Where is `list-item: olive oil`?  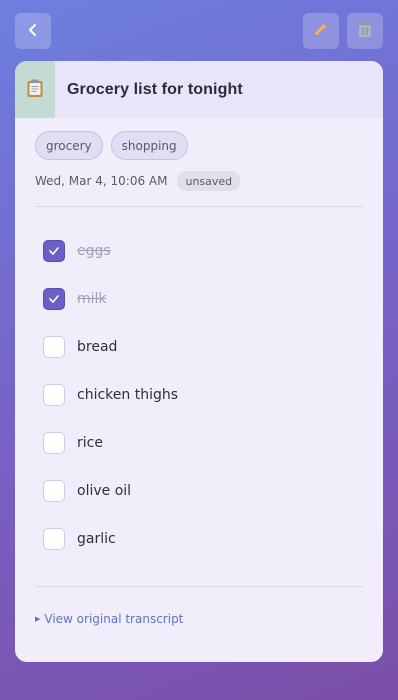 list-item: olive oil is located at coordinates (110, 491).